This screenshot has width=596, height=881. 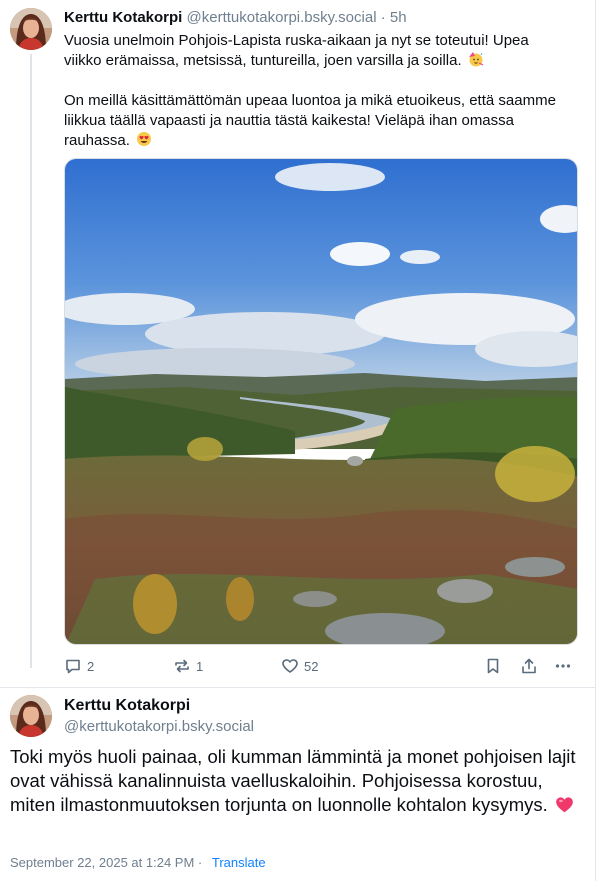 What do you see at coordinates (73, 666) in the screenshot?
I see `reply-icon` at bounding box center [73, 666].